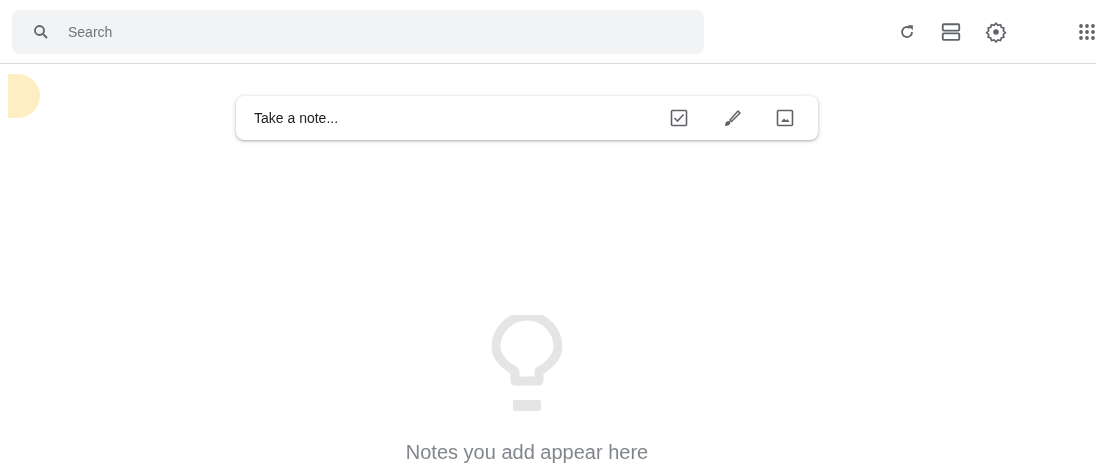 The height and width of the screenshot is (464, 1096). I want to click on sidebar-highlight, so click(24, 96).